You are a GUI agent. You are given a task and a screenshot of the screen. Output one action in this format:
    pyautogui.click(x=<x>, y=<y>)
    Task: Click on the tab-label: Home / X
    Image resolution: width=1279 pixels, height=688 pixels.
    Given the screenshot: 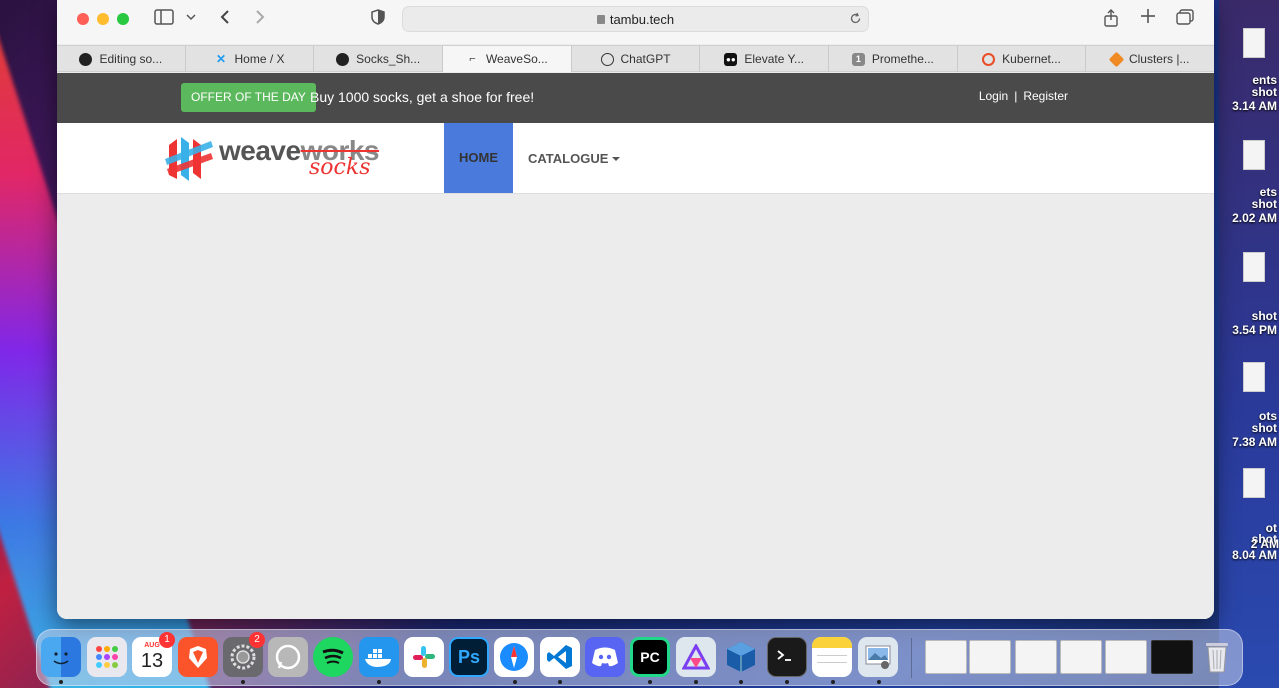 What is the action you would take?
    pyautogui.click(x=259, y=59)
    